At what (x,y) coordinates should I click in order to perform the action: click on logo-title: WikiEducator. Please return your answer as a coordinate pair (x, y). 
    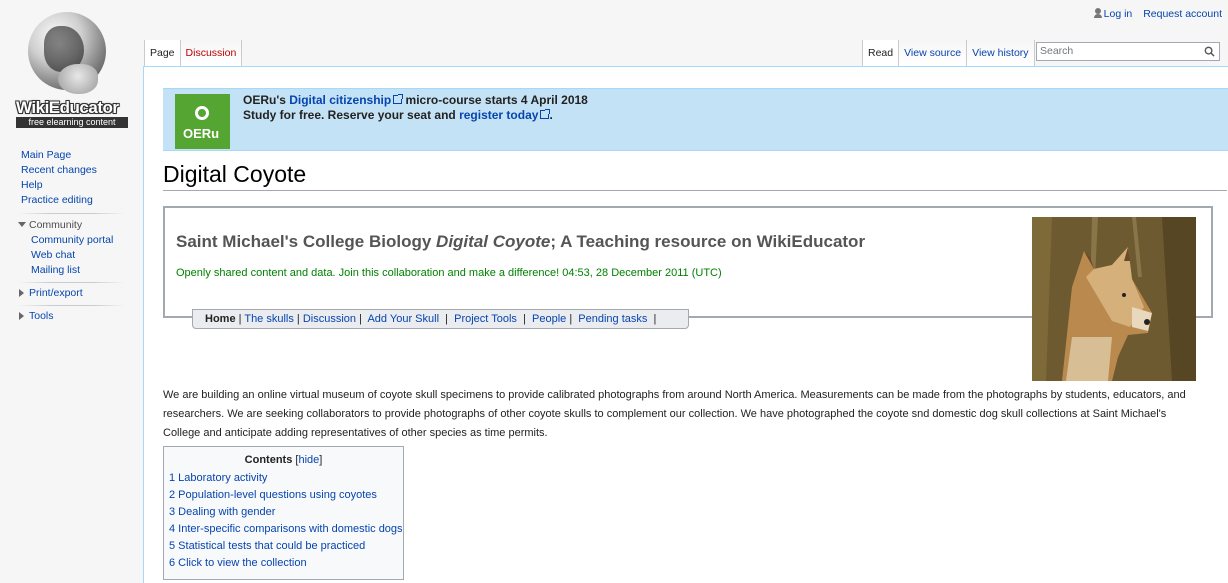
    Looking at the image, I should click on (67, 107).